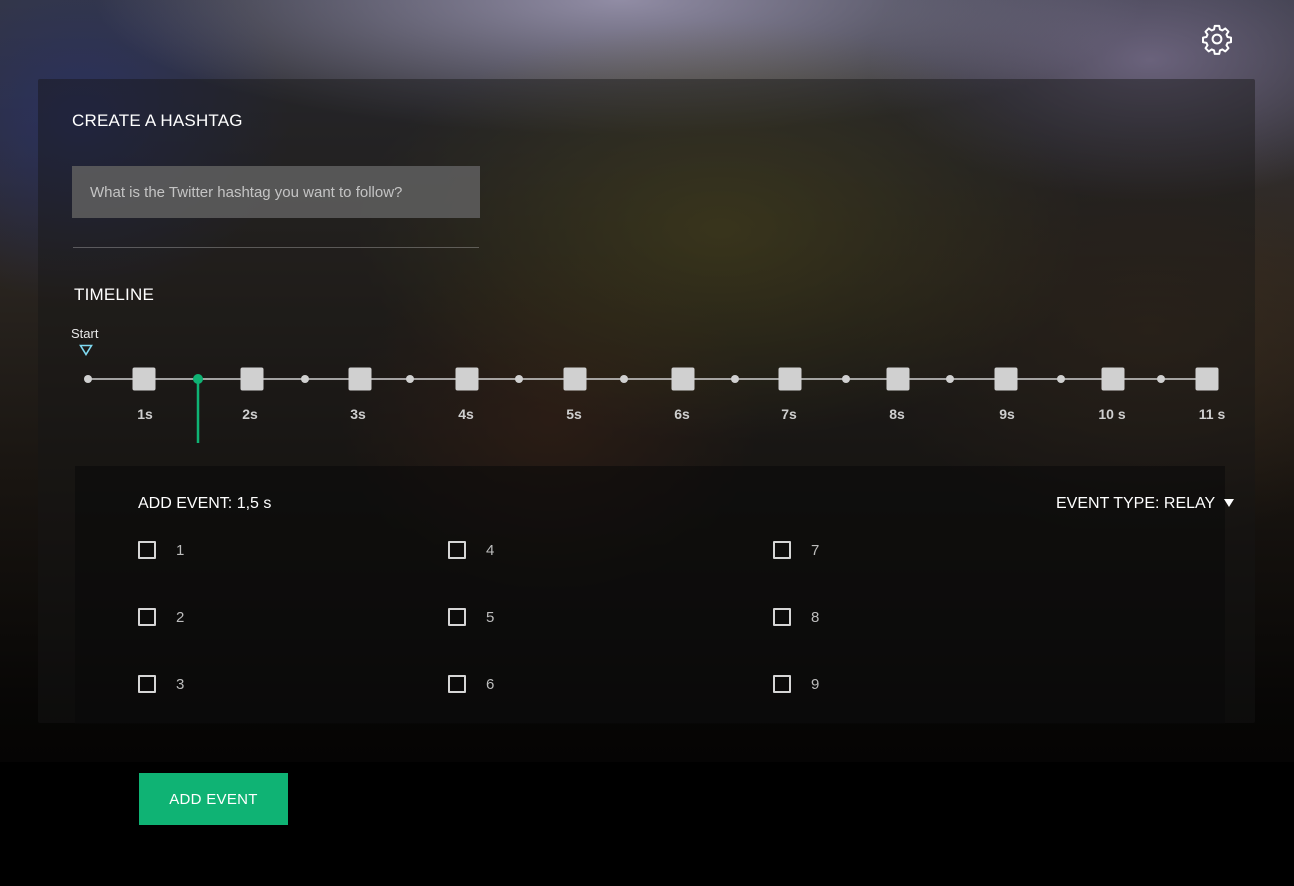 This screenshot has height=886, width=1294. Describe the element at coordinates (471, 617) in the screenshot. I see `event-option-checkbox: 5` at that location.